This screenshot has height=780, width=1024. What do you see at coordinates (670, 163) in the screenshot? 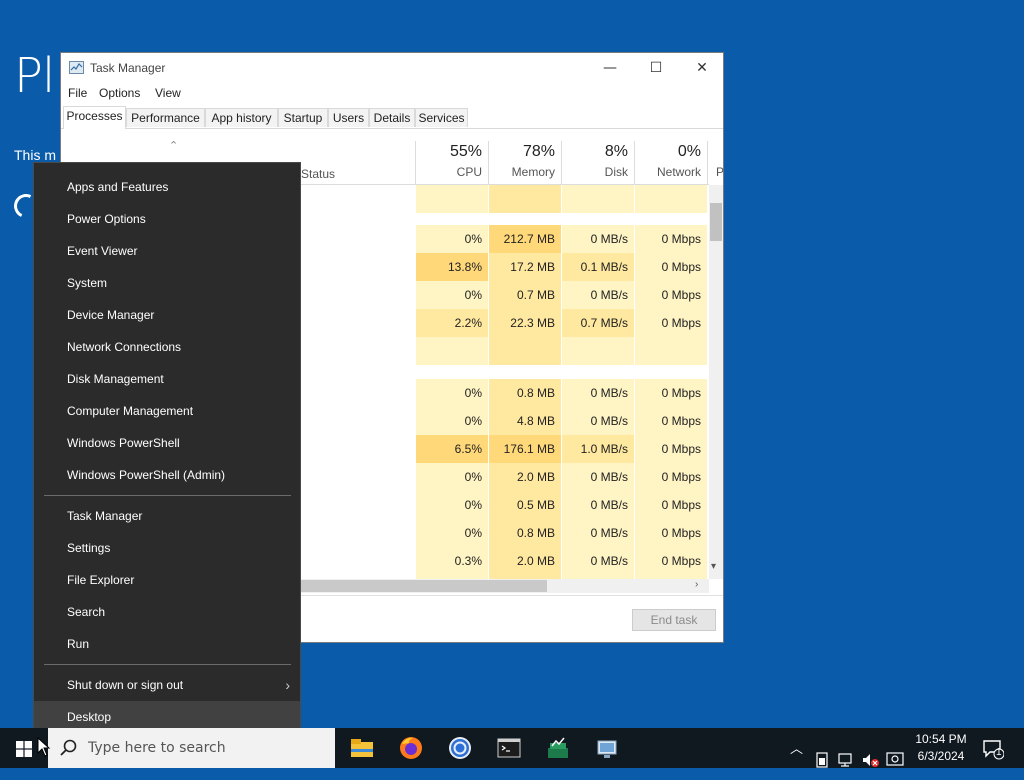
I see `column-header-network: 0% Network` at bounding box center [670, 163].